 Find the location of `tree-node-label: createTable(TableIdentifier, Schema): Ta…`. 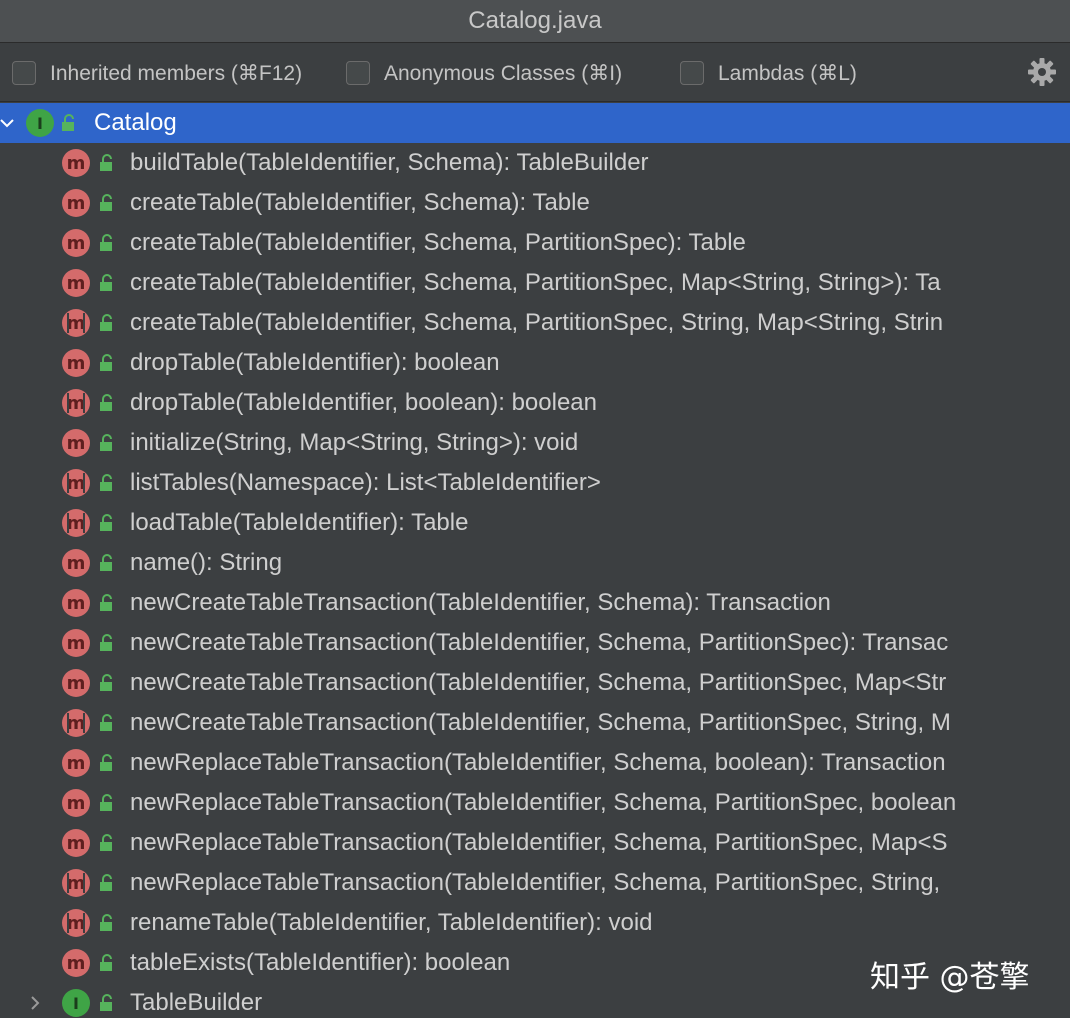

tree-node-label: createTable(TableIdentifier, Schema): Ta… is located at coordinates (360, 202).